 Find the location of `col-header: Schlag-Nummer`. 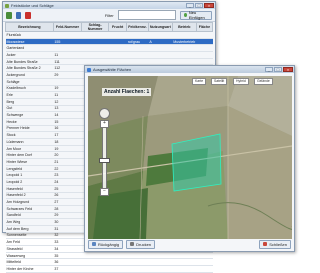

col-header: Schlag-Nummer is located at coordinates (95, 27).